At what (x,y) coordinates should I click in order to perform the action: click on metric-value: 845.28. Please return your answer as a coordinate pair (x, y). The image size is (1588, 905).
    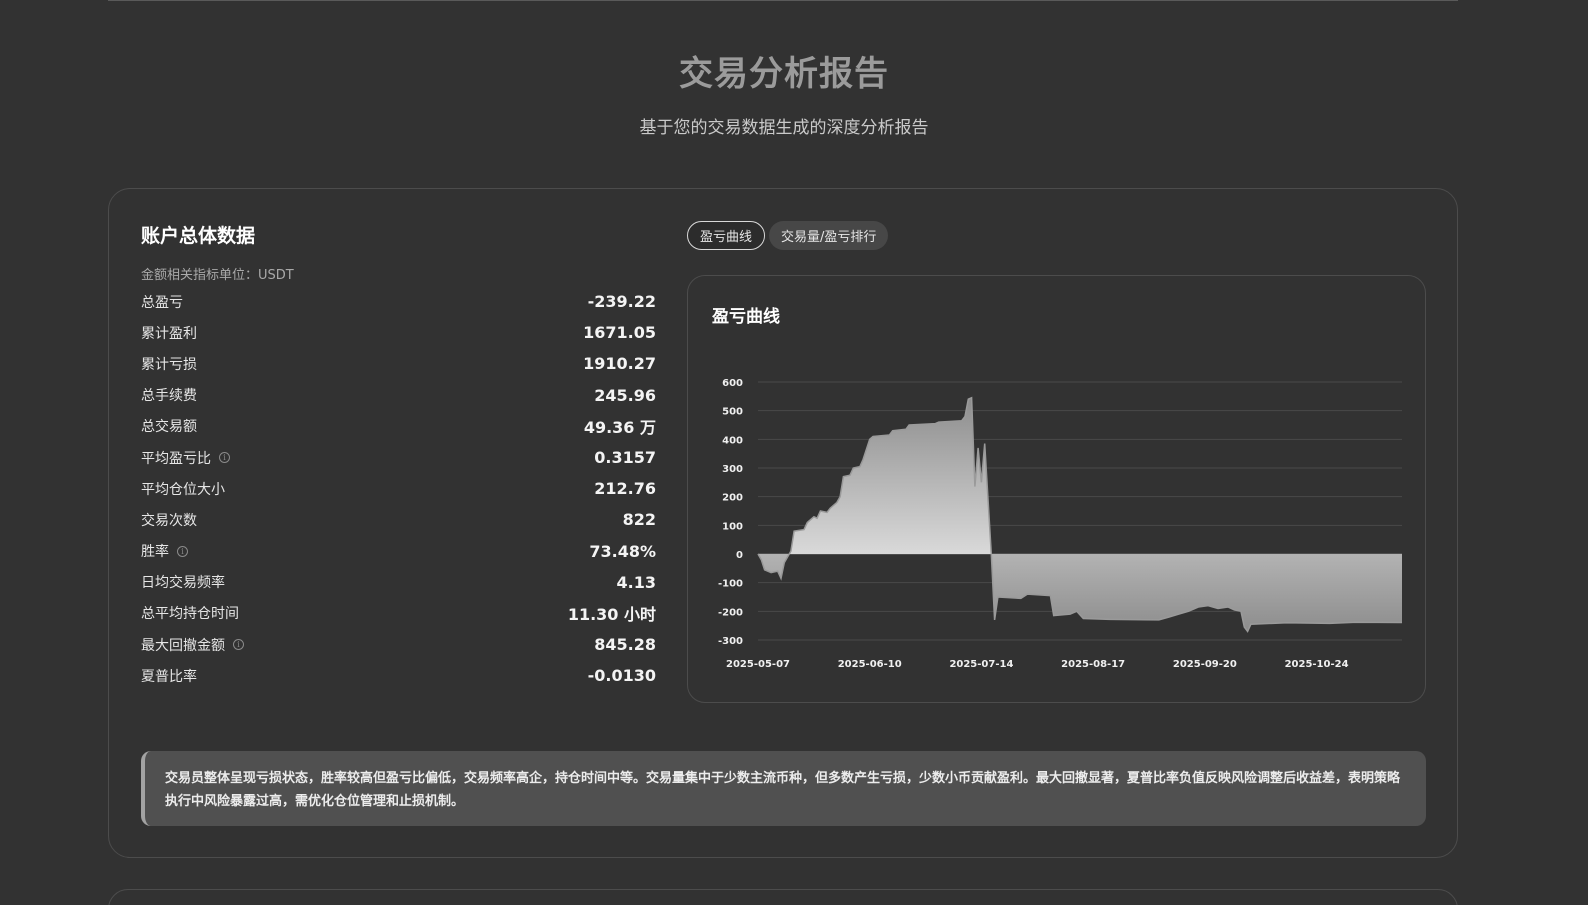
    Looking at the image, I should click on (625, 645).